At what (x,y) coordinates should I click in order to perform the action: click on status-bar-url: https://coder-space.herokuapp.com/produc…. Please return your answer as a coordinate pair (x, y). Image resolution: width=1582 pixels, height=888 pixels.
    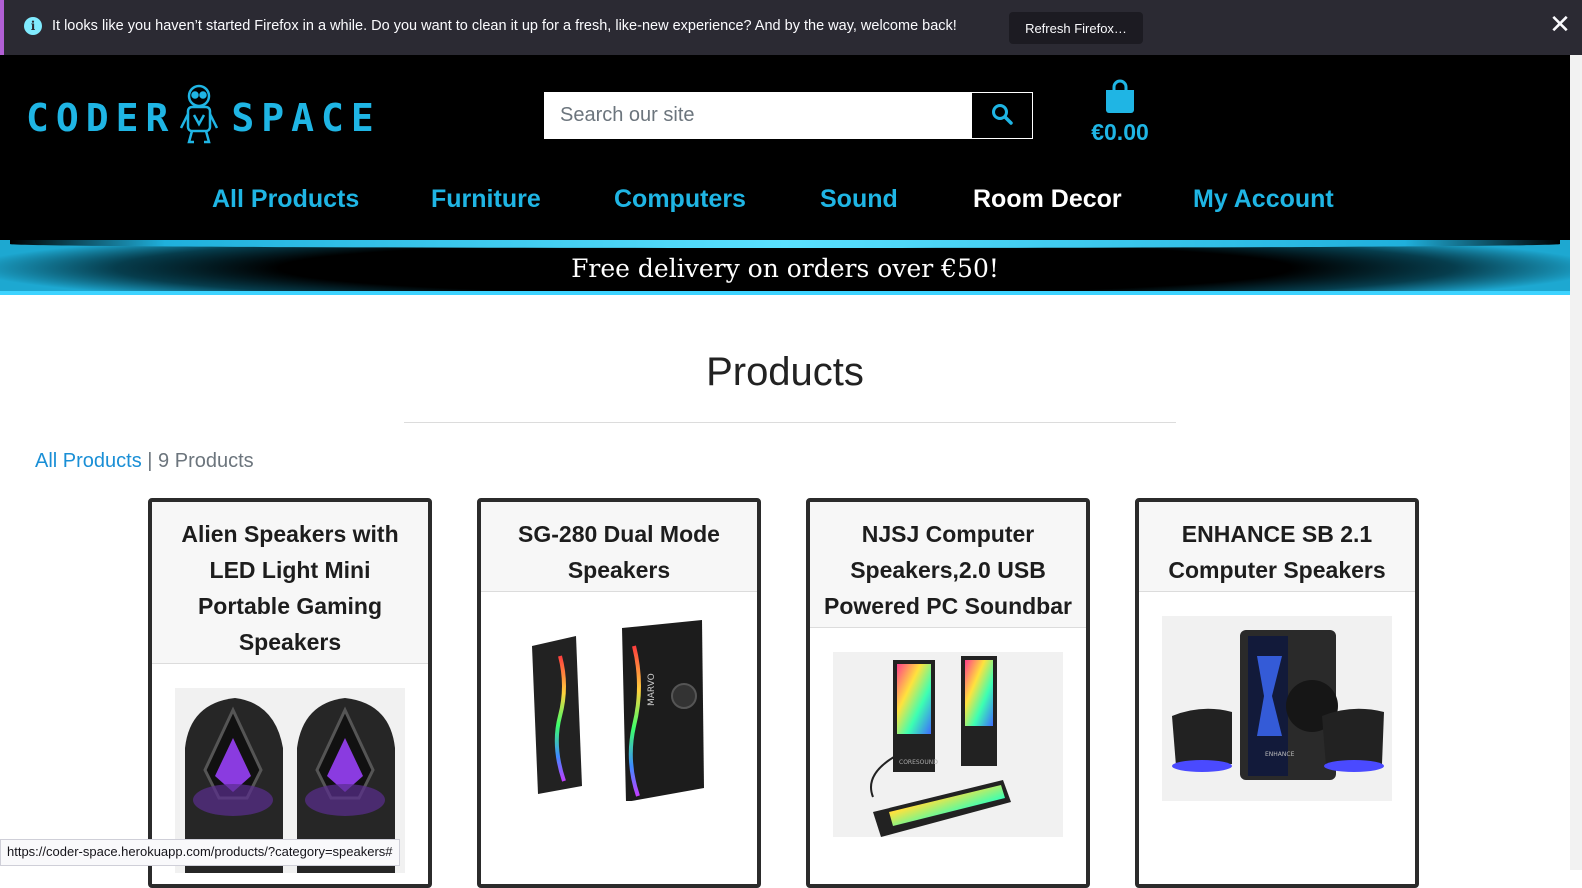
    Looking at the image, I should click on (200, 852).